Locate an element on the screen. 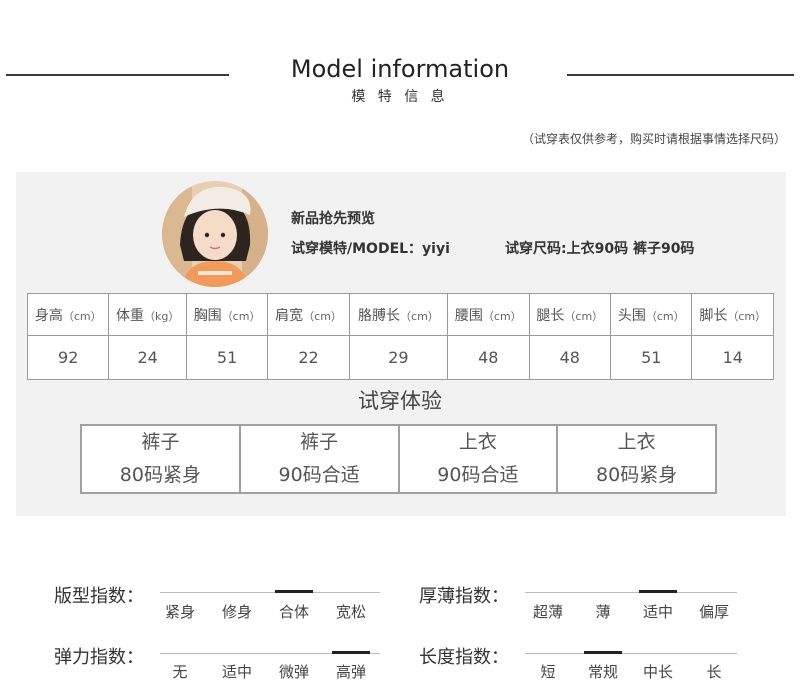 The height and width of the screenshot is (697, 800). length-index-label: 长度指数： is located at coordinates (464, 657).